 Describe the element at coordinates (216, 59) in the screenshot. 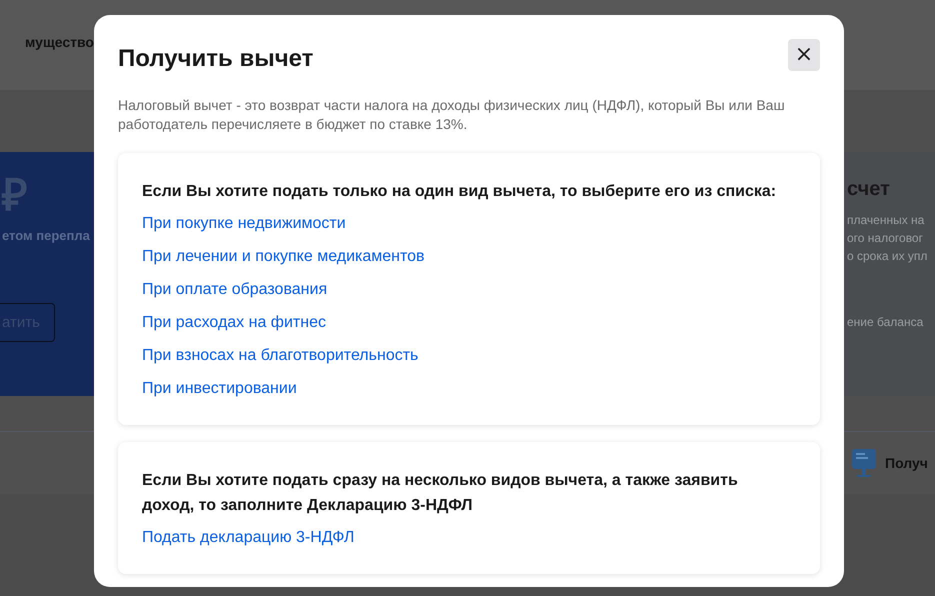

I see `dialog-title: Получить вычет` at that location.